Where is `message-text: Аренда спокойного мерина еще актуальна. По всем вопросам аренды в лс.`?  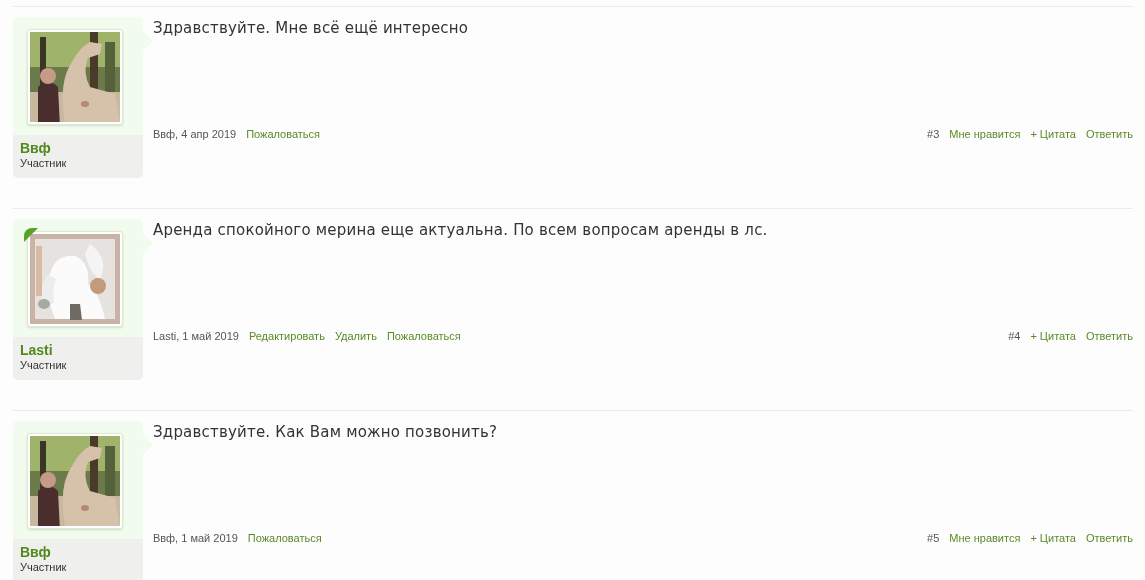
message-text: Аренда спокойного мерина еще актуальна. По всем вопросам аренды в лс. is located at coordinates (461, 230).